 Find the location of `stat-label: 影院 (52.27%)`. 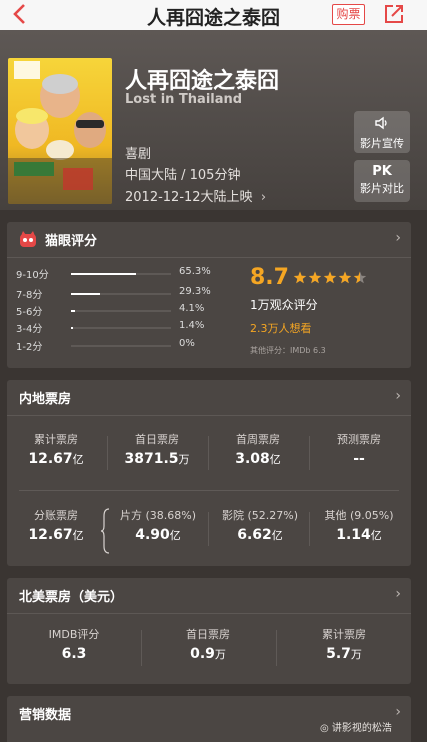

stat-label: 影院 (52.27%) is located at coordinates (260, 515).